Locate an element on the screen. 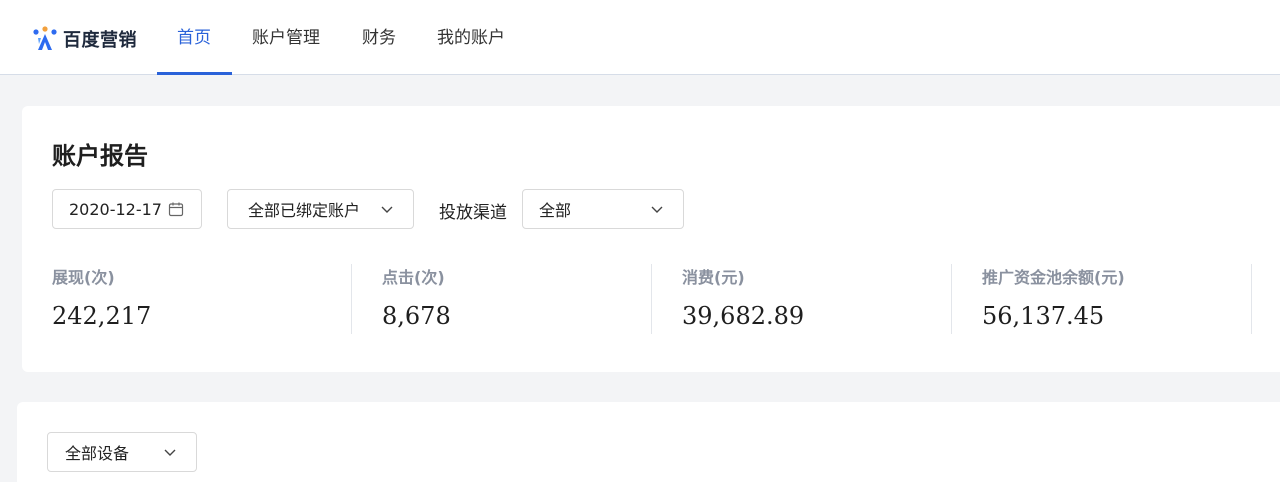 The image size is (1280, 482). metric-label: 推广资金池余额(元) is located at coordinates (1053, 277).